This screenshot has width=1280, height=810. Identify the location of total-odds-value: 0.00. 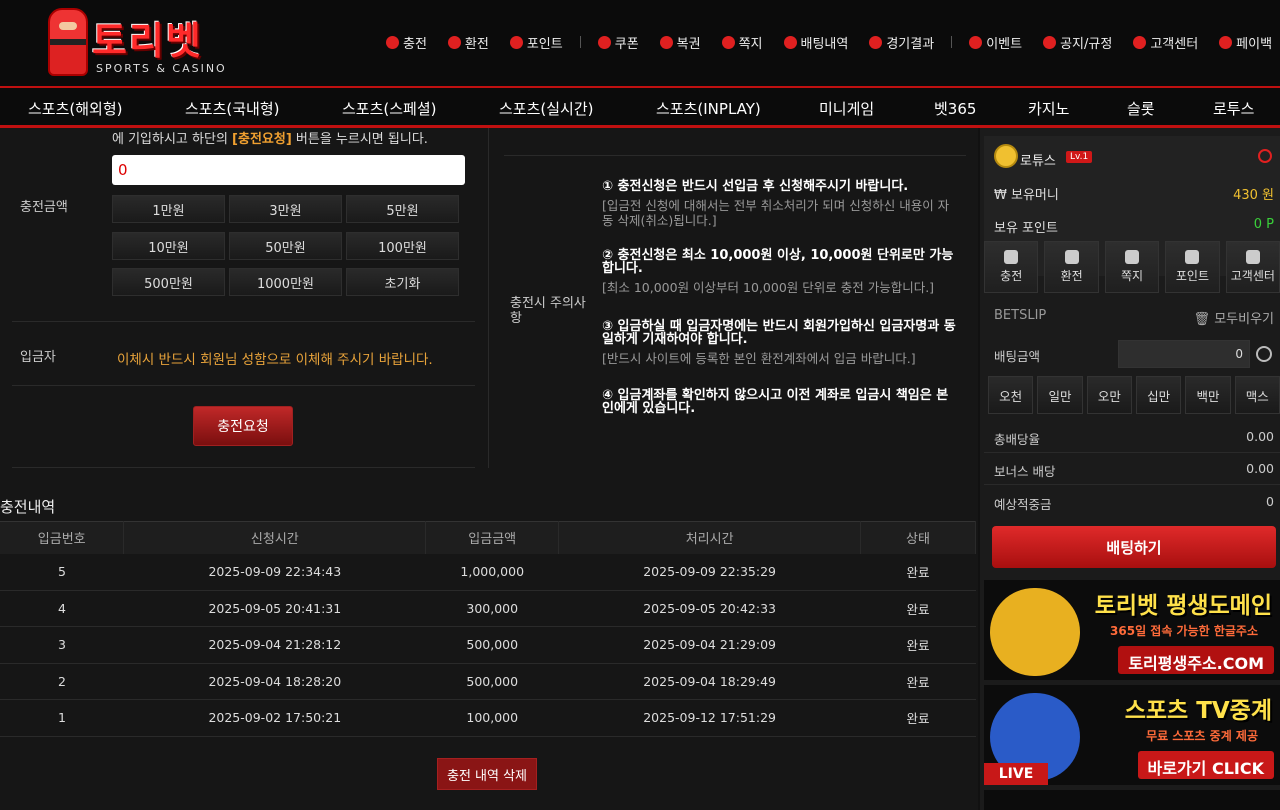
(1260, 436).